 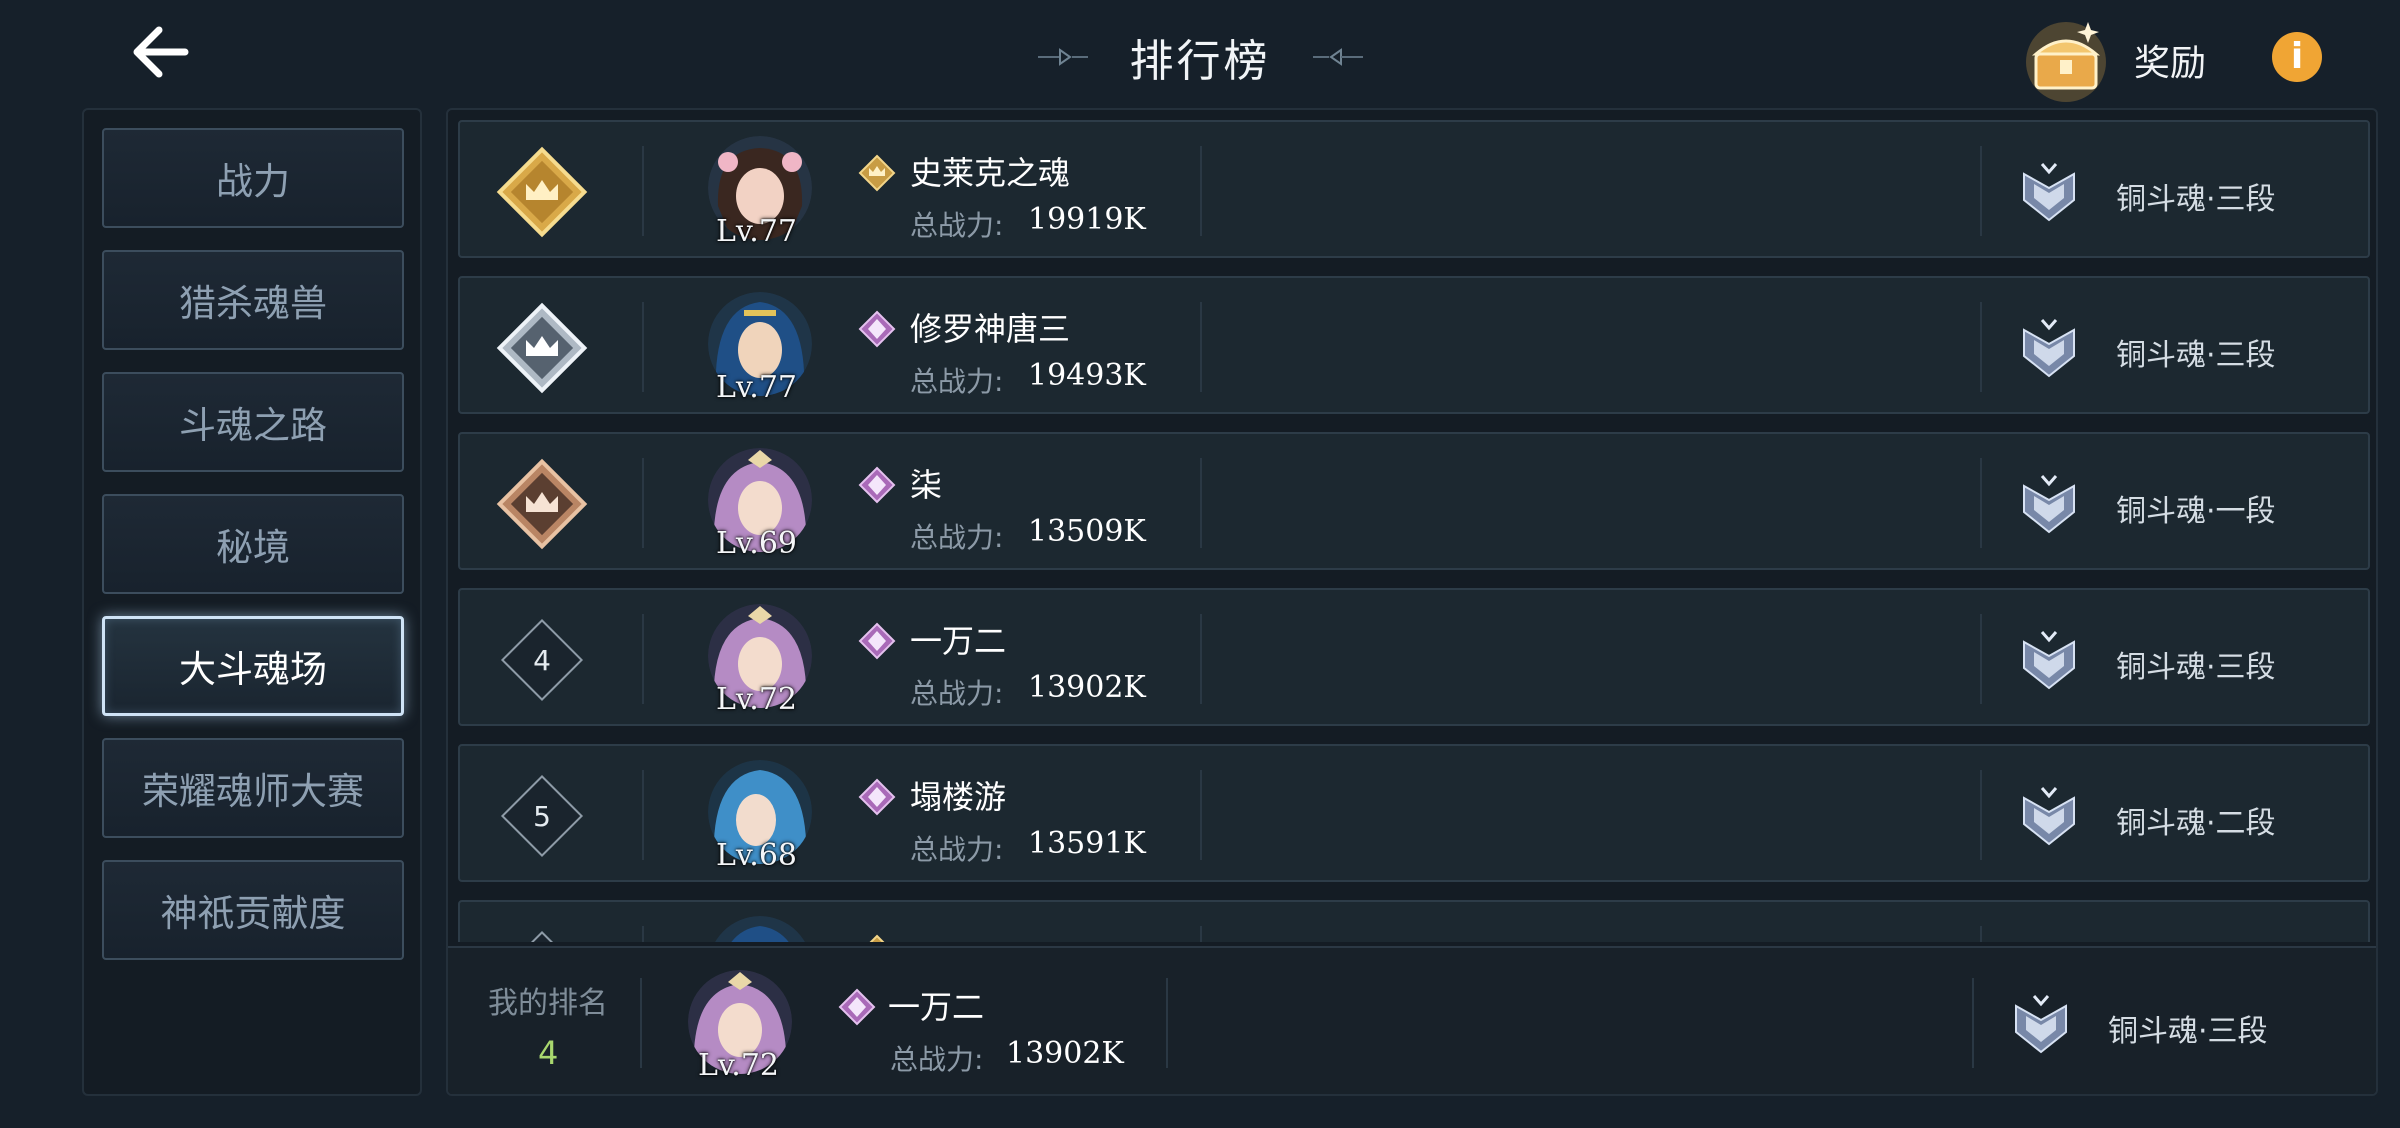 I want to click on arena-rank-label: 铜斗魂·一段, so click(x=2196, y=511).